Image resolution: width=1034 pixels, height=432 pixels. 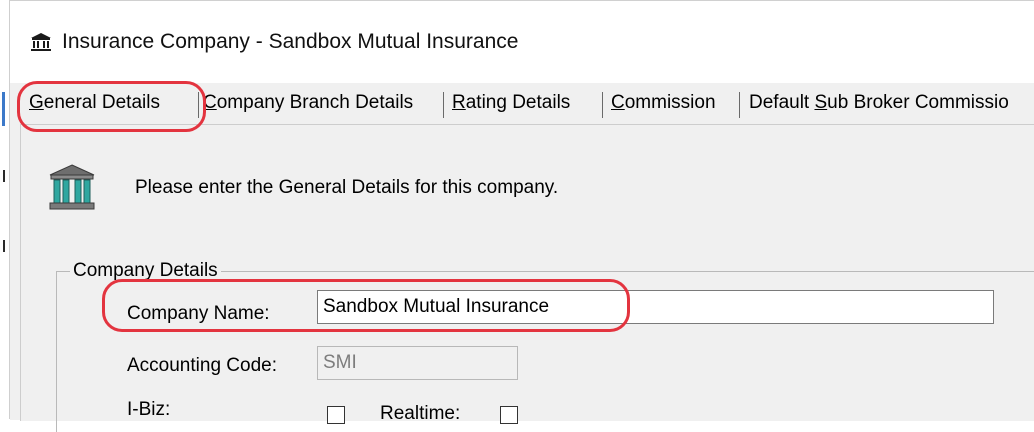 What do you see at coordinates (518, 102) in the screenshot?
I see `tab-label: ating Details` at bounding box center [518, 102].